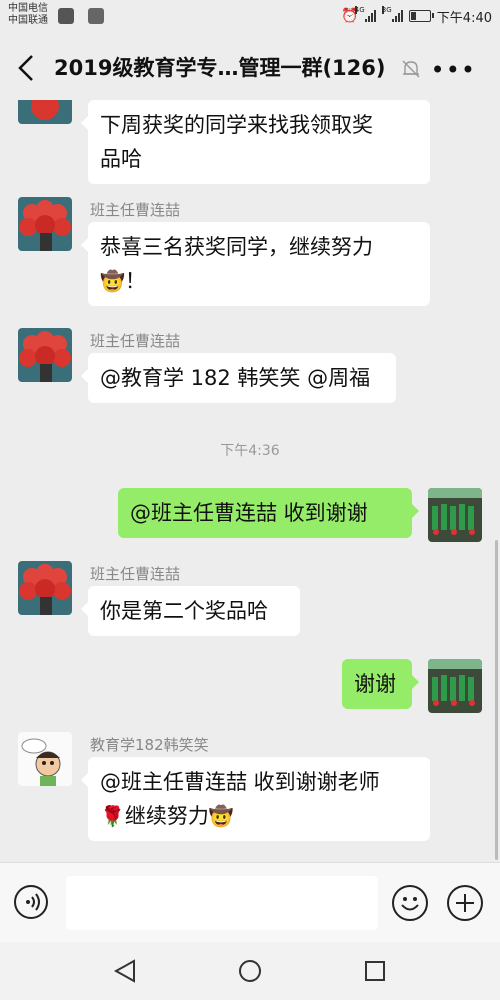 The width and height of the screenshot is (500, 1000). Describe the element at coordinates (238, 378) in the screenshot. I see `message-bubble: @教育学 182 韩笑笑 @周福` at that location.